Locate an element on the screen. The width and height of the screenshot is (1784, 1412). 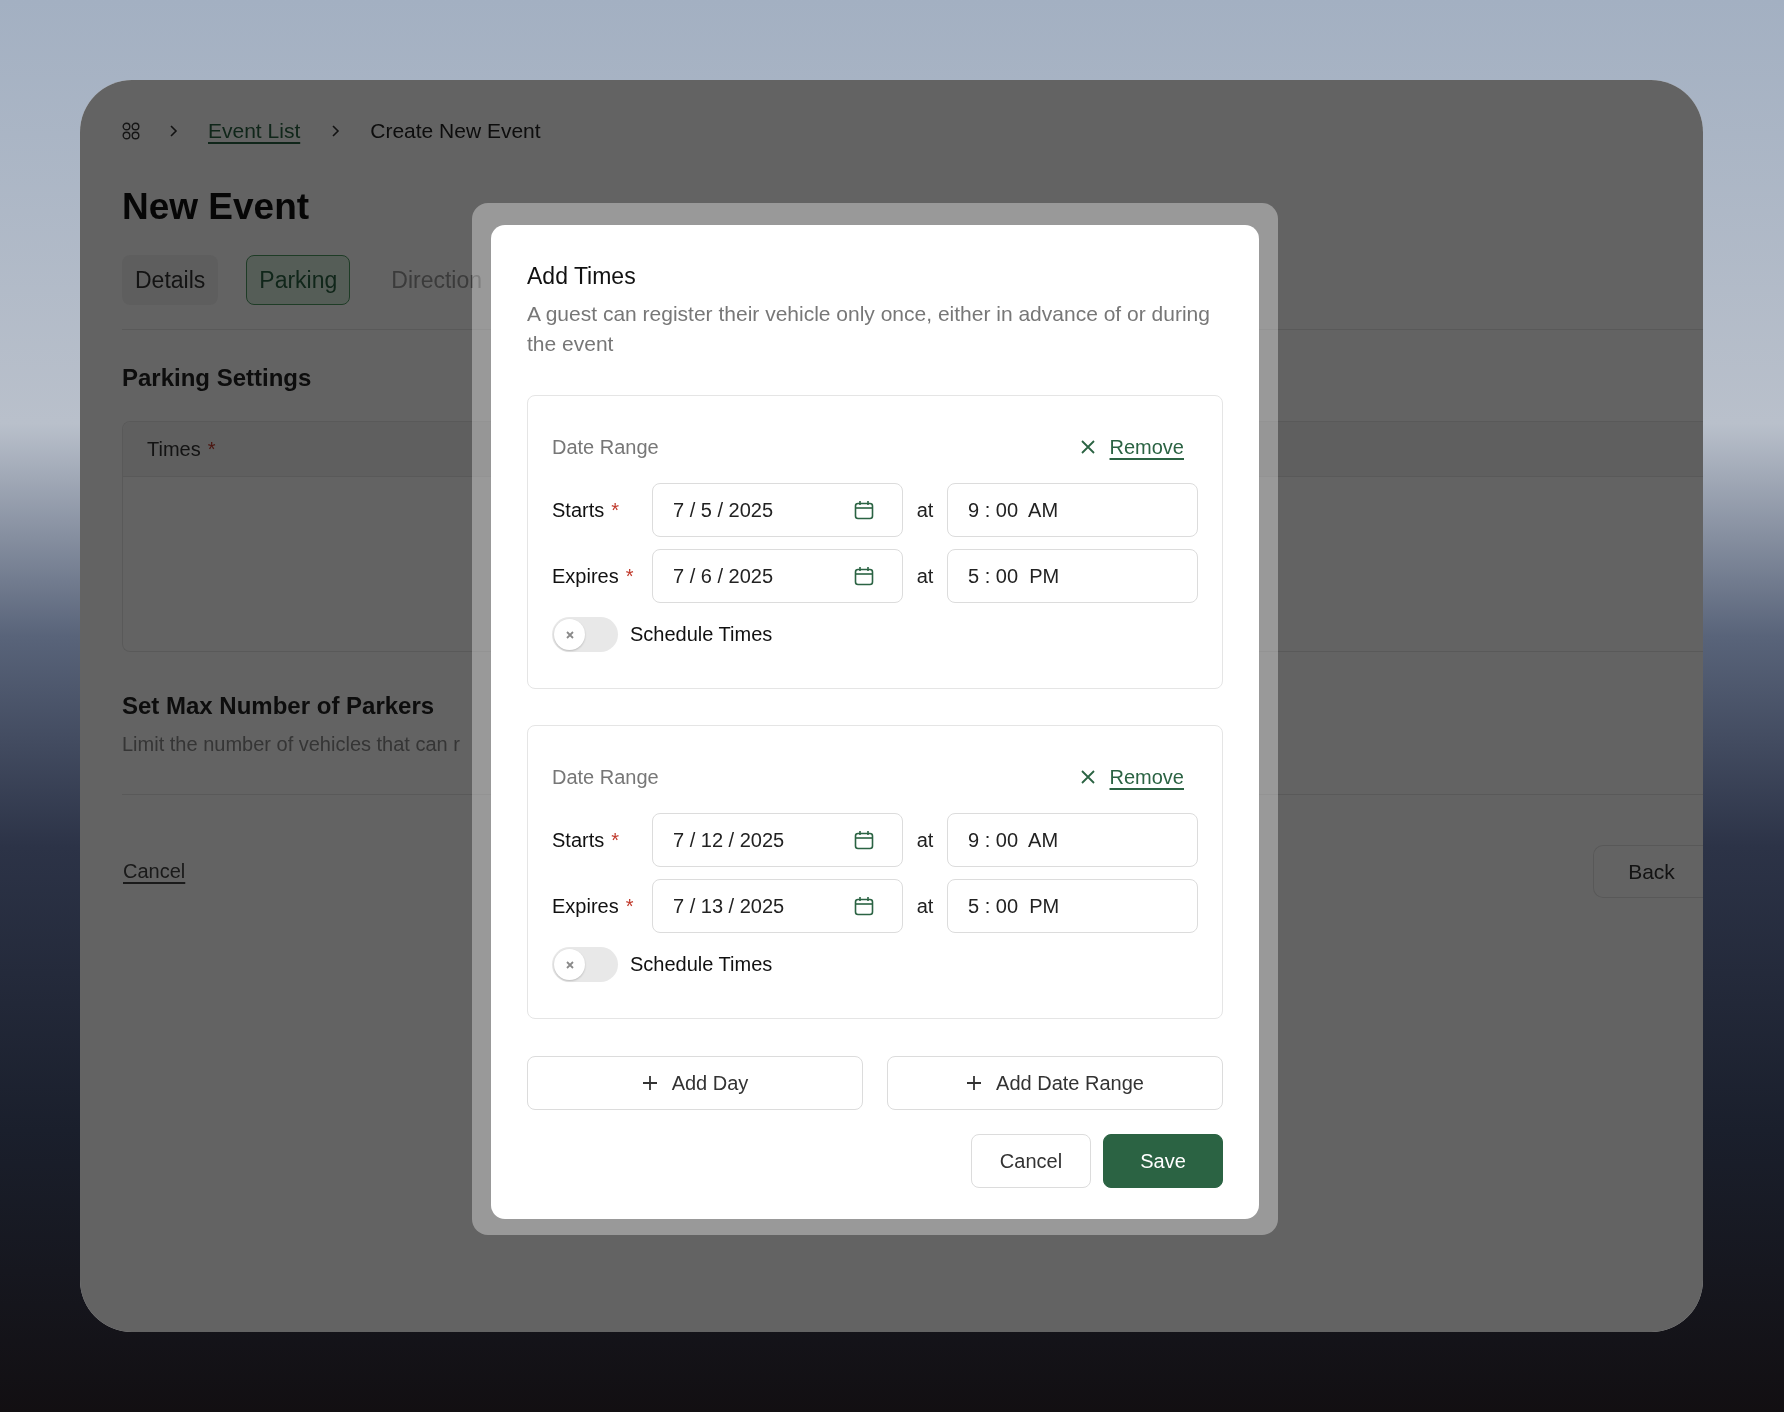
home-grid-icon is located at coordinates (131, 131).